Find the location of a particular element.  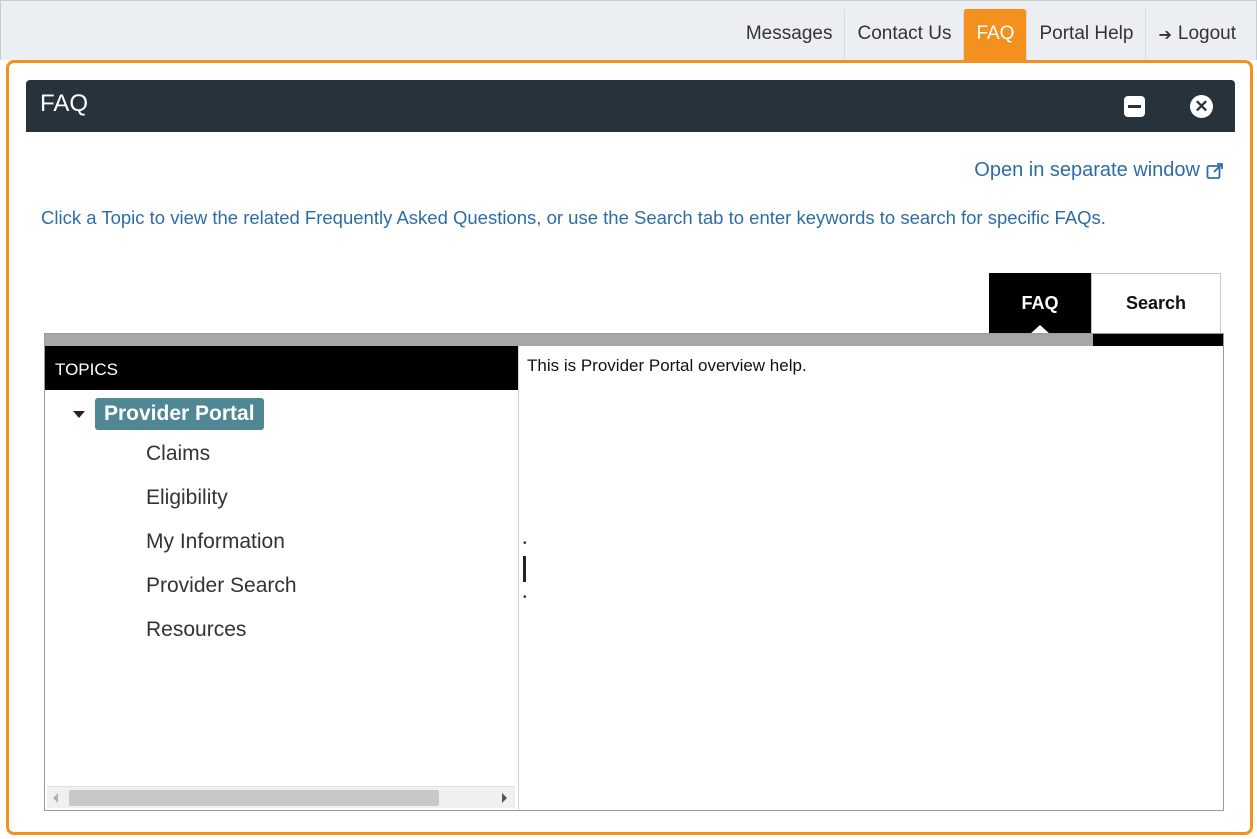

scroll-right-icon is located at coordinates (504, 798).